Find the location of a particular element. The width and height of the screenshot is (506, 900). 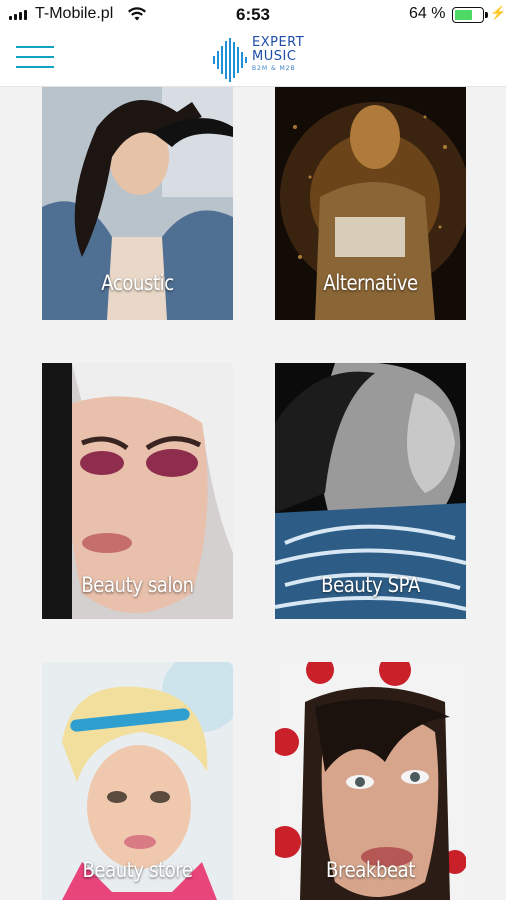

category-tile-beauty-store: Beauty store is located at coordinates (137, 781).